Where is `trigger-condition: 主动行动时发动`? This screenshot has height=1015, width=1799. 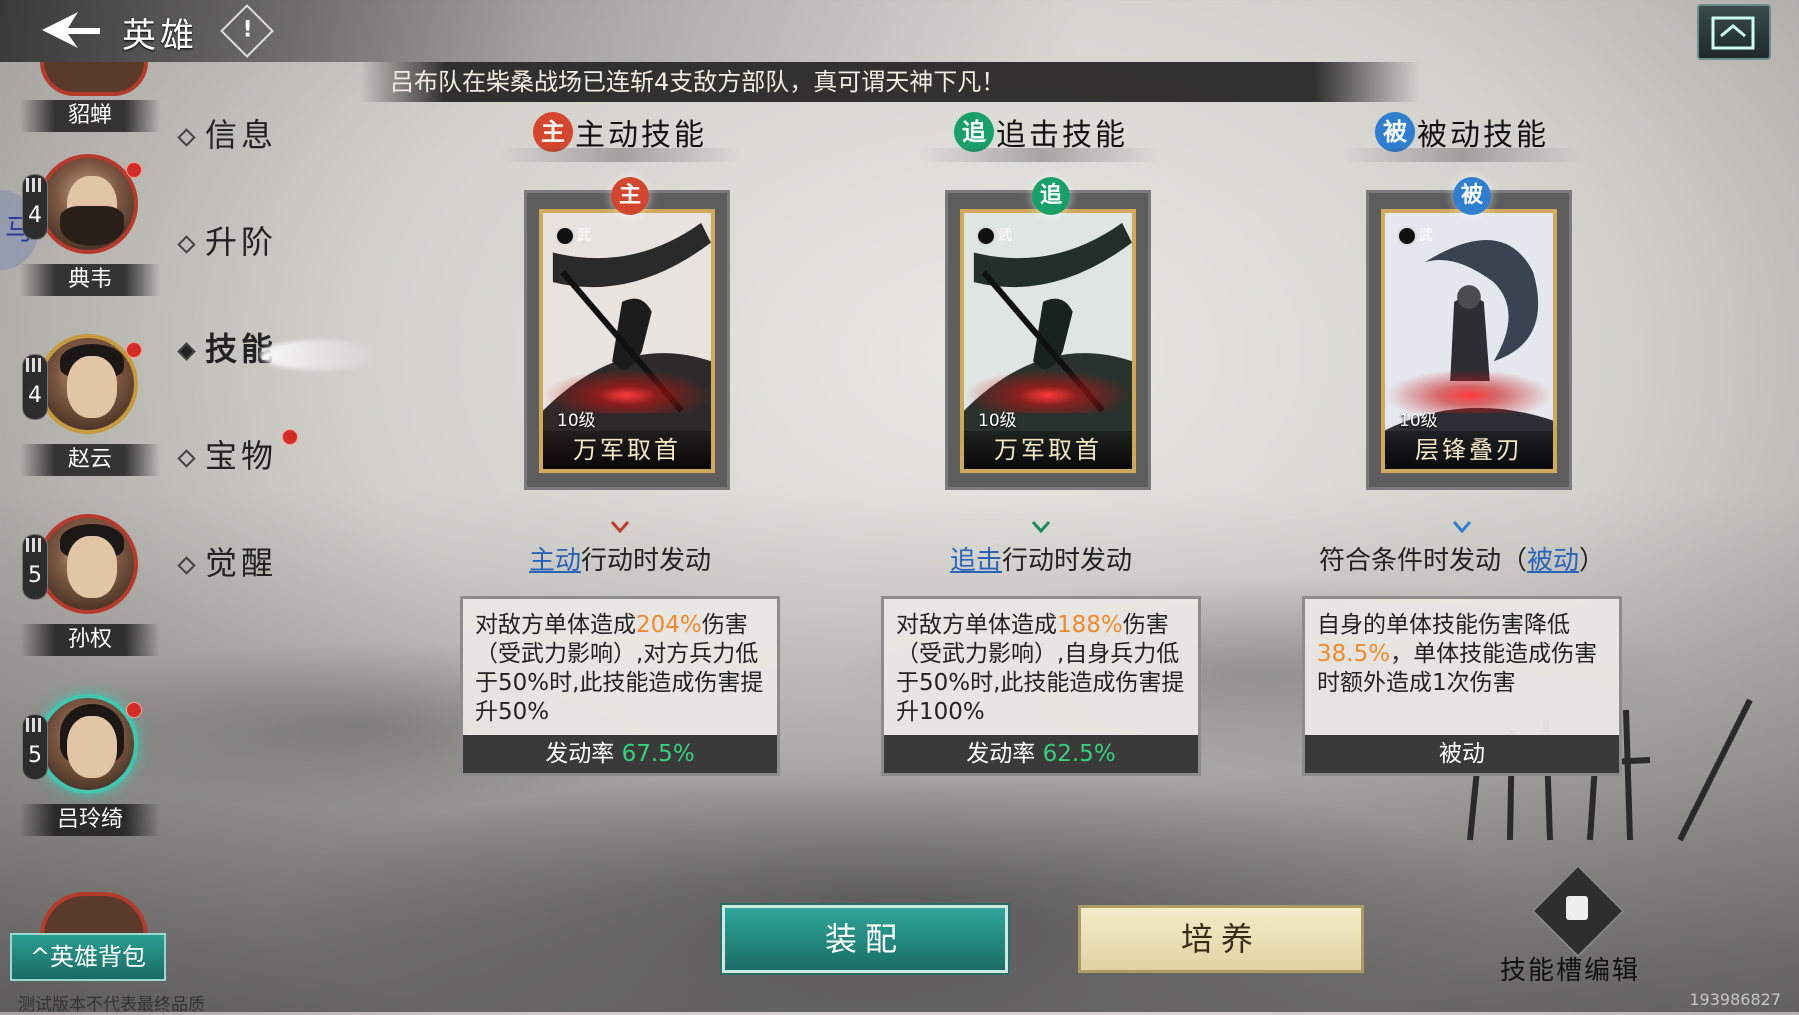
trigger-condition: 主动行动时发动 is located at coordinates (620, 561).